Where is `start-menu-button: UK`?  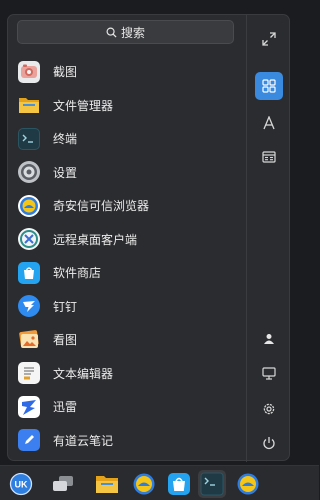
start-menu-button: UK is located at coordinates (21, 484).